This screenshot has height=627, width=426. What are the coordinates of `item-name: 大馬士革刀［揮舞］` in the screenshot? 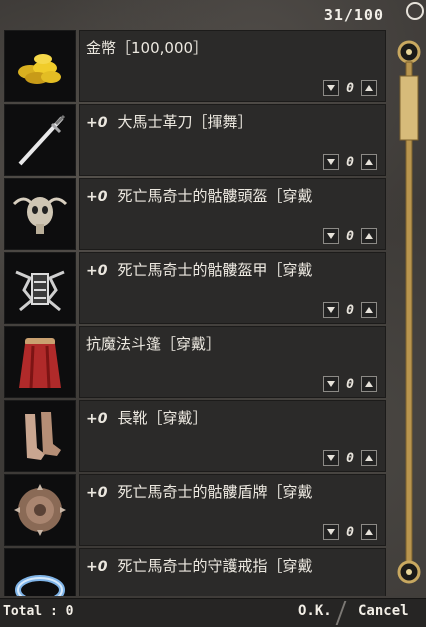 It's located at (185, 122).